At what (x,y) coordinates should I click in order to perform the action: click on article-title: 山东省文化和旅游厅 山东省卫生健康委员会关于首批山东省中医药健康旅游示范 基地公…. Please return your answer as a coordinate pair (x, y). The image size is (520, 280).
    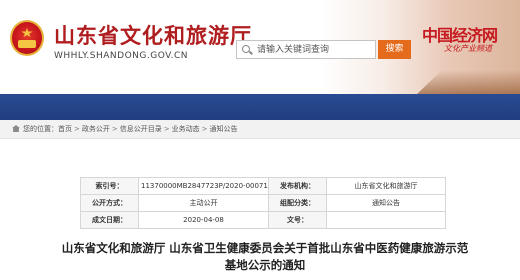
    Looking at the image, I should click on (265, 257).